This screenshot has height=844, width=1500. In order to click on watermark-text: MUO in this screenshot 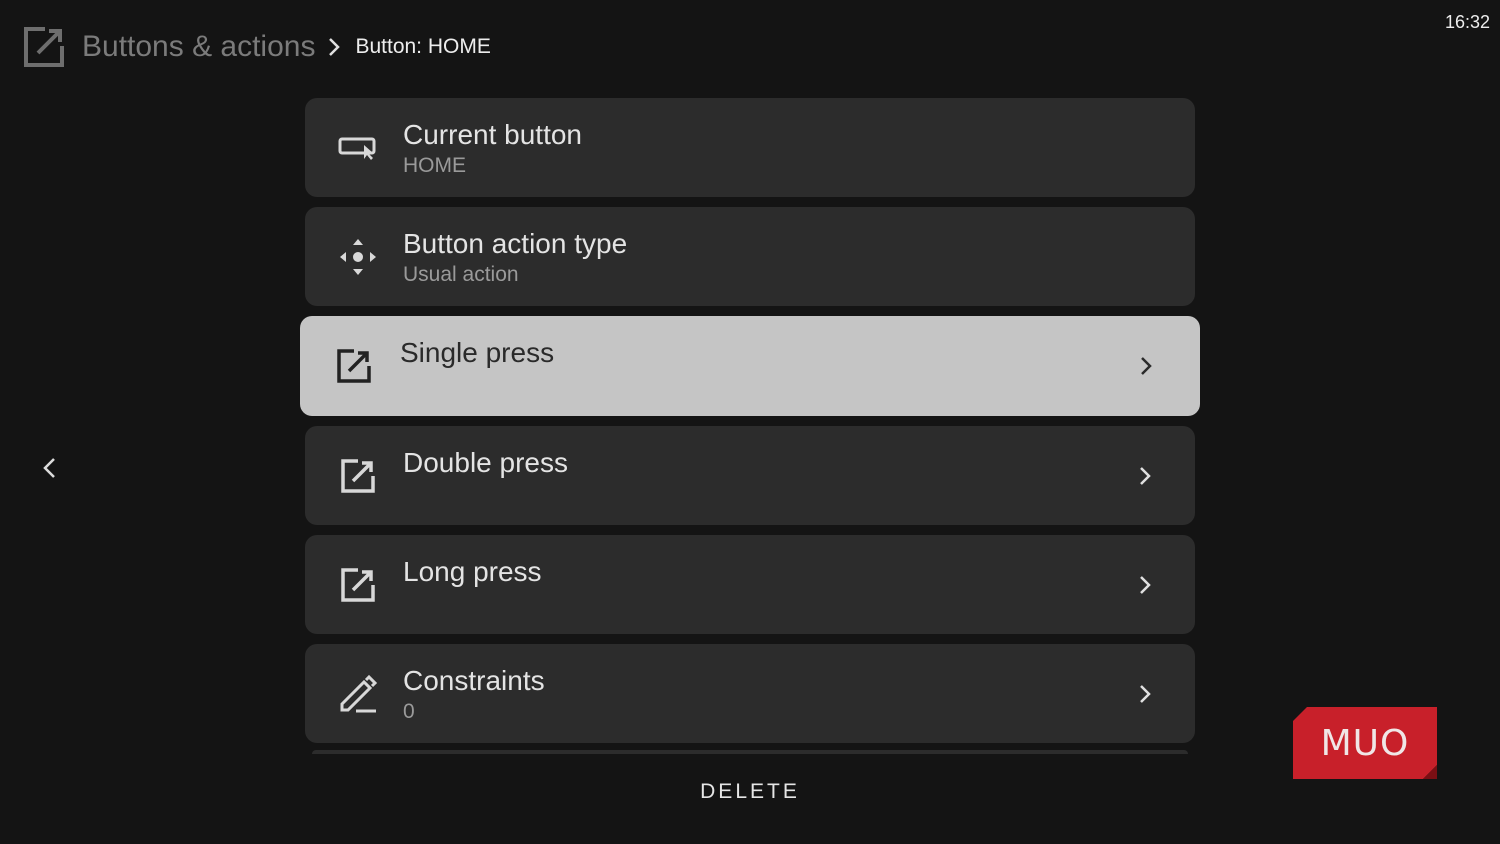, I will do `click(1365, 743)`.